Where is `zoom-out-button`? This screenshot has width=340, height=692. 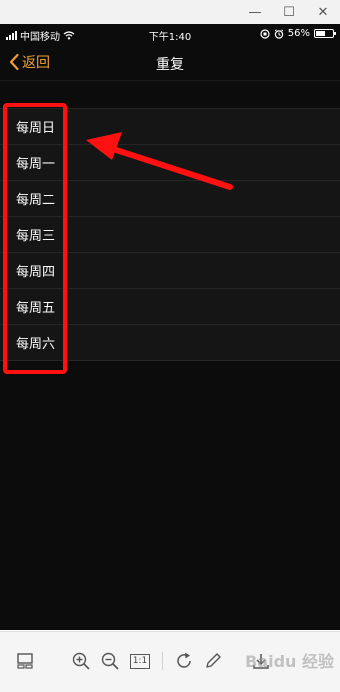
zoom-out-button is located at coordinates (110, 661).